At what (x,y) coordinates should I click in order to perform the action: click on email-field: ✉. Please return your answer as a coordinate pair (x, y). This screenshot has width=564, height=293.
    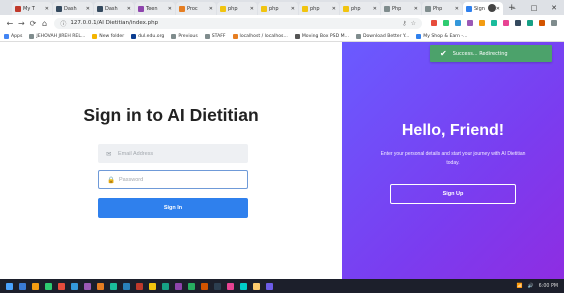
    Looking at the image, I should click on (173, 153).